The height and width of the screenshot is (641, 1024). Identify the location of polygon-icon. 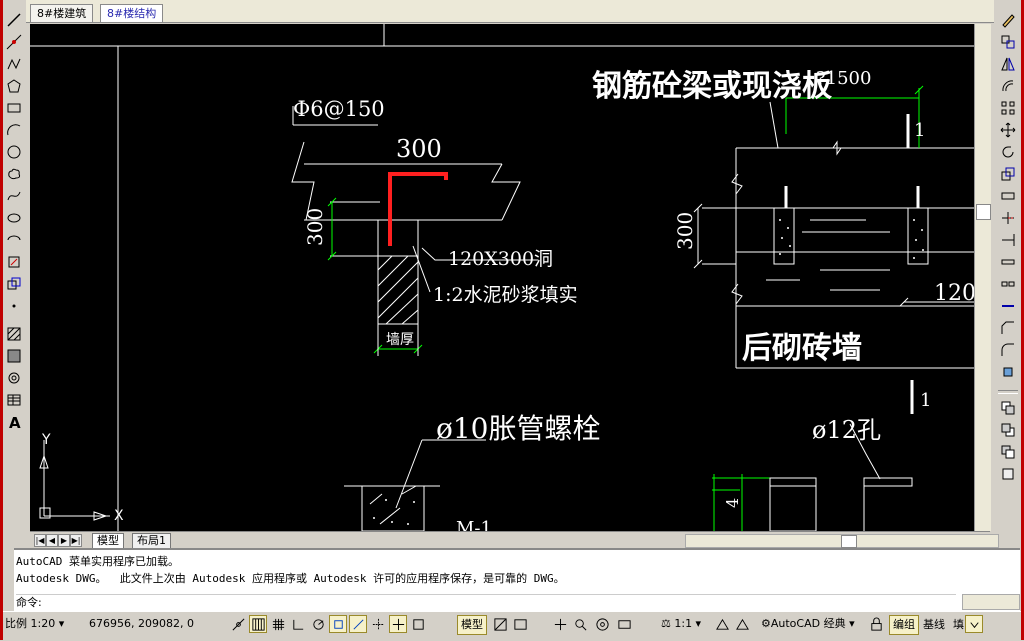
(14, 86).